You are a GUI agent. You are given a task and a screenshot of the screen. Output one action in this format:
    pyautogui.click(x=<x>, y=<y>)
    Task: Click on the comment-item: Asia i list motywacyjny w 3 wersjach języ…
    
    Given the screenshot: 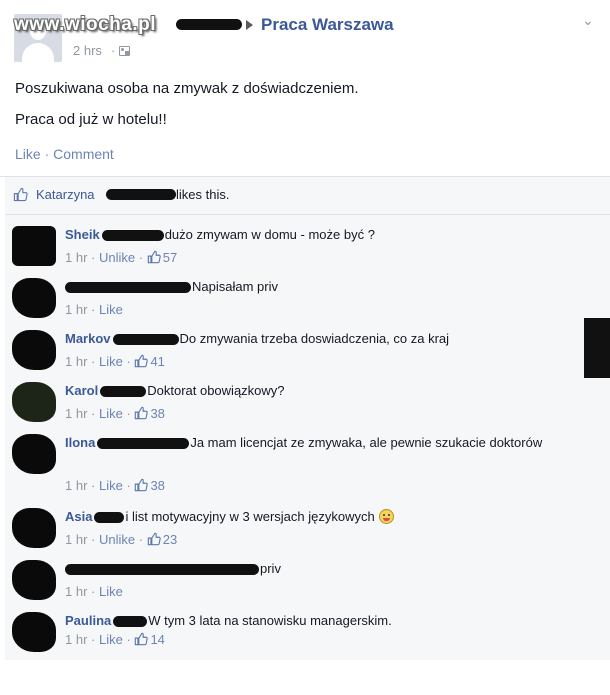 What is the action you would take?
    pyautogui.click(x=307, y=530)
    